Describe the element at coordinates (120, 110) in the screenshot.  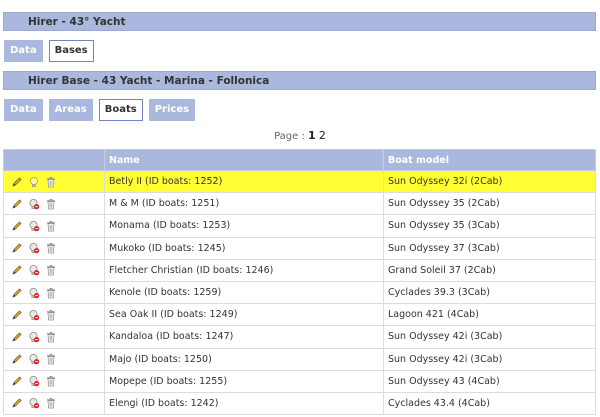
I see `tab-boats: Boats` at that location.